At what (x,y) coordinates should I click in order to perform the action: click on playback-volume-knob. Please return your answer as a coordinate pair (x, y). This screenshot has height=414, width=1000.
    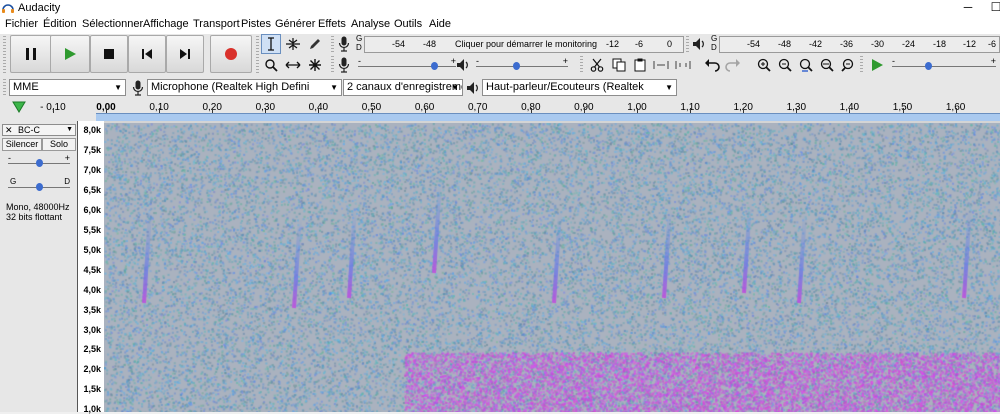
    Looking at the image, I should click on (516, 66).